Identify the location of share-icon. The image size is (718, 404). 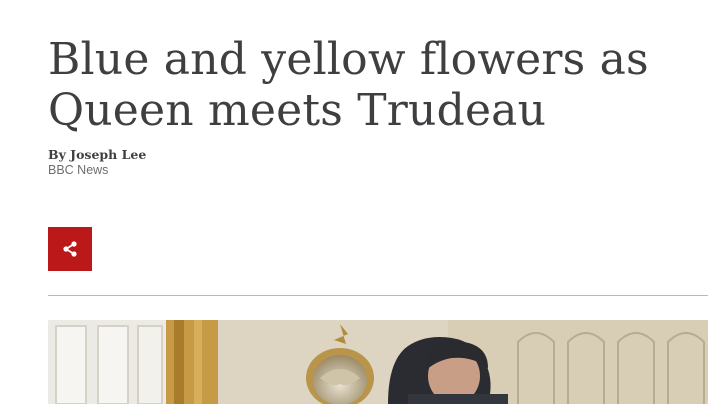
(70, 249).